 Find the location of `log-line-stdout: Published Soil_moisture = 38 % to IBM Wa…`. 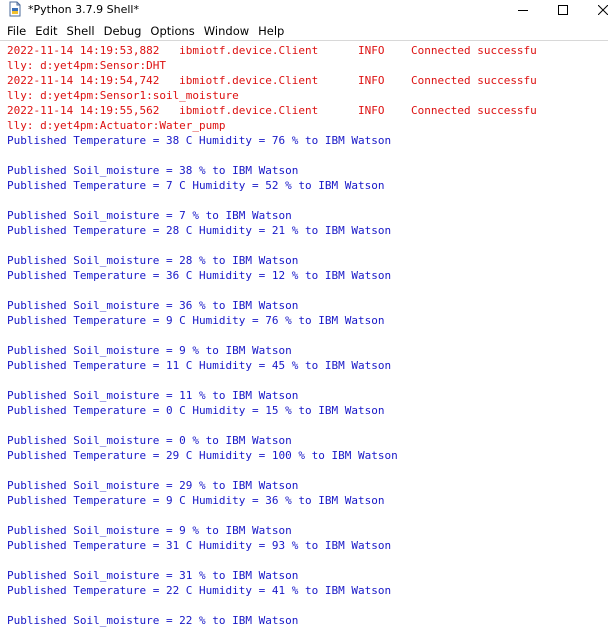

log-line-stdout: Published Soil_moisture = 38 % to IBM Wa… is located at coordinates (153, 170).